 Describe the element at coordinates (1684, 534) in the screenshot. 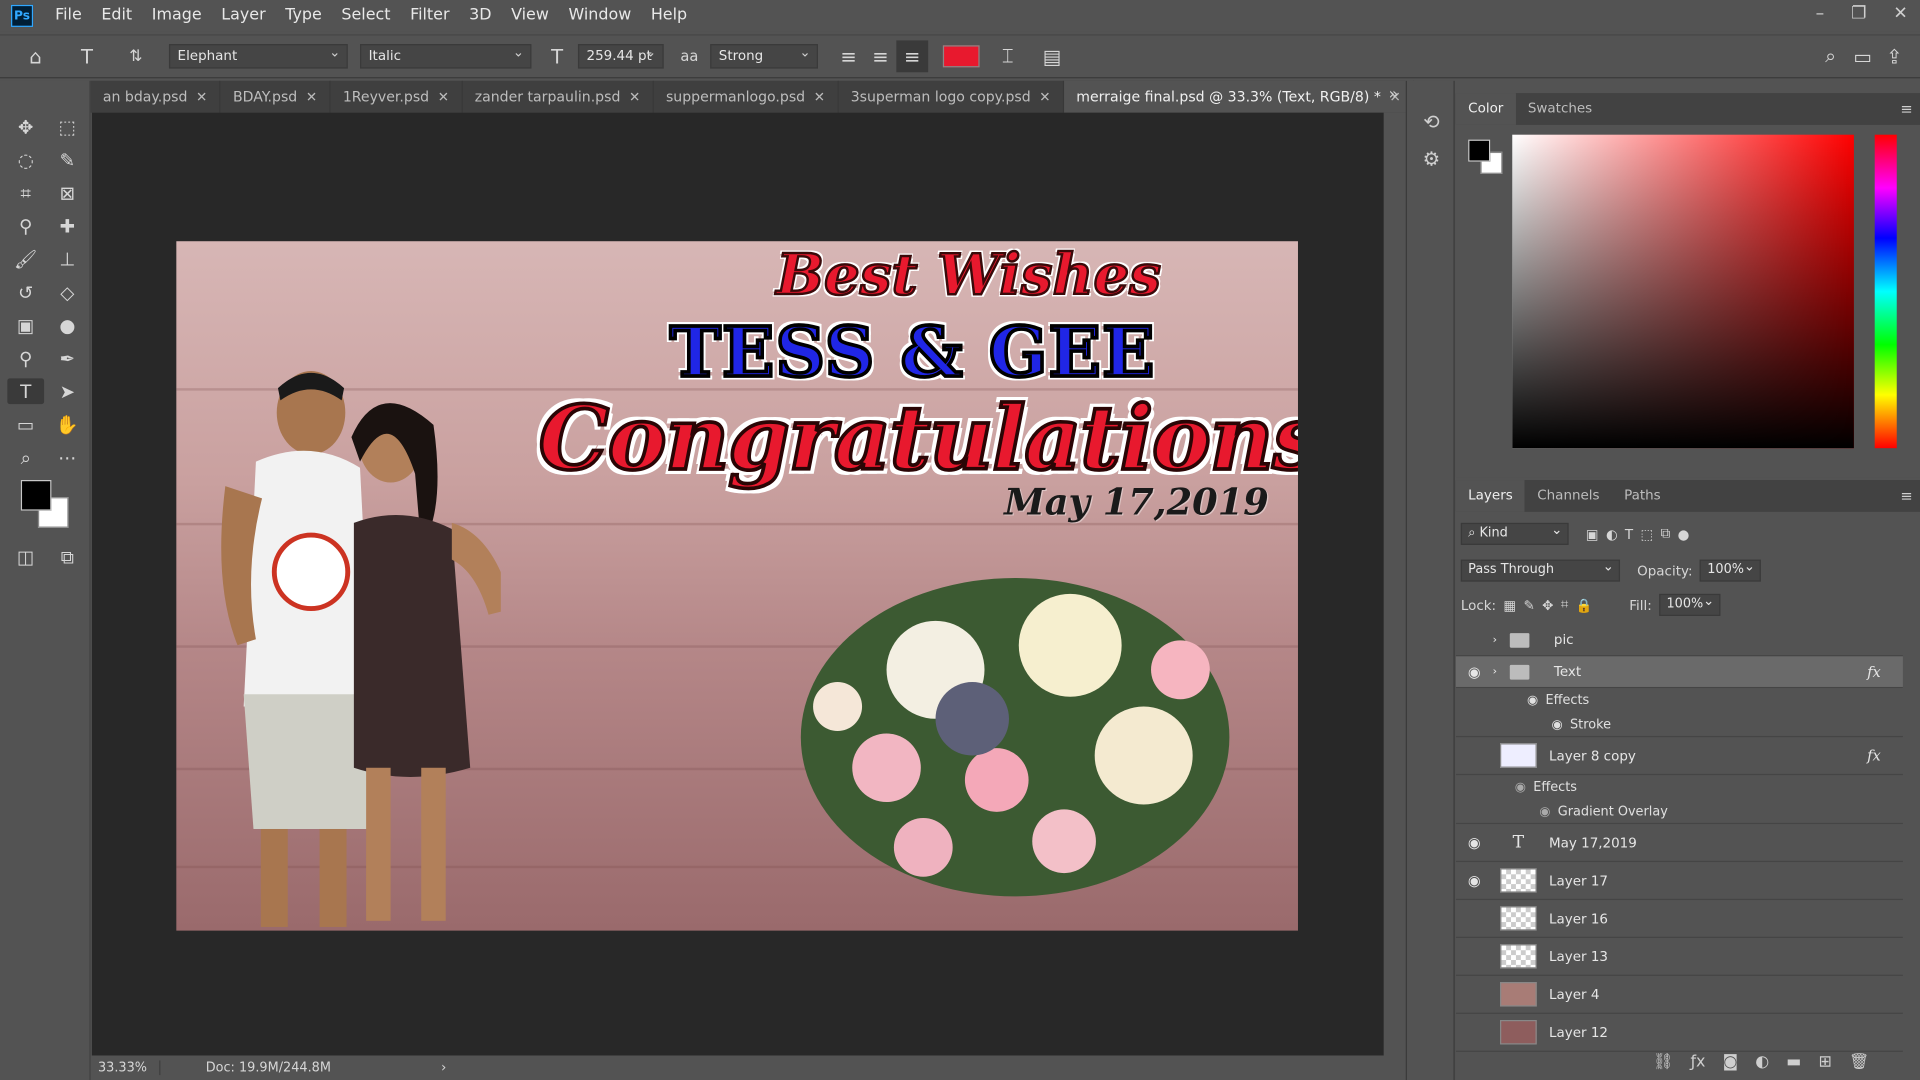

I see `filter-toggle-icon: ●` at that location.